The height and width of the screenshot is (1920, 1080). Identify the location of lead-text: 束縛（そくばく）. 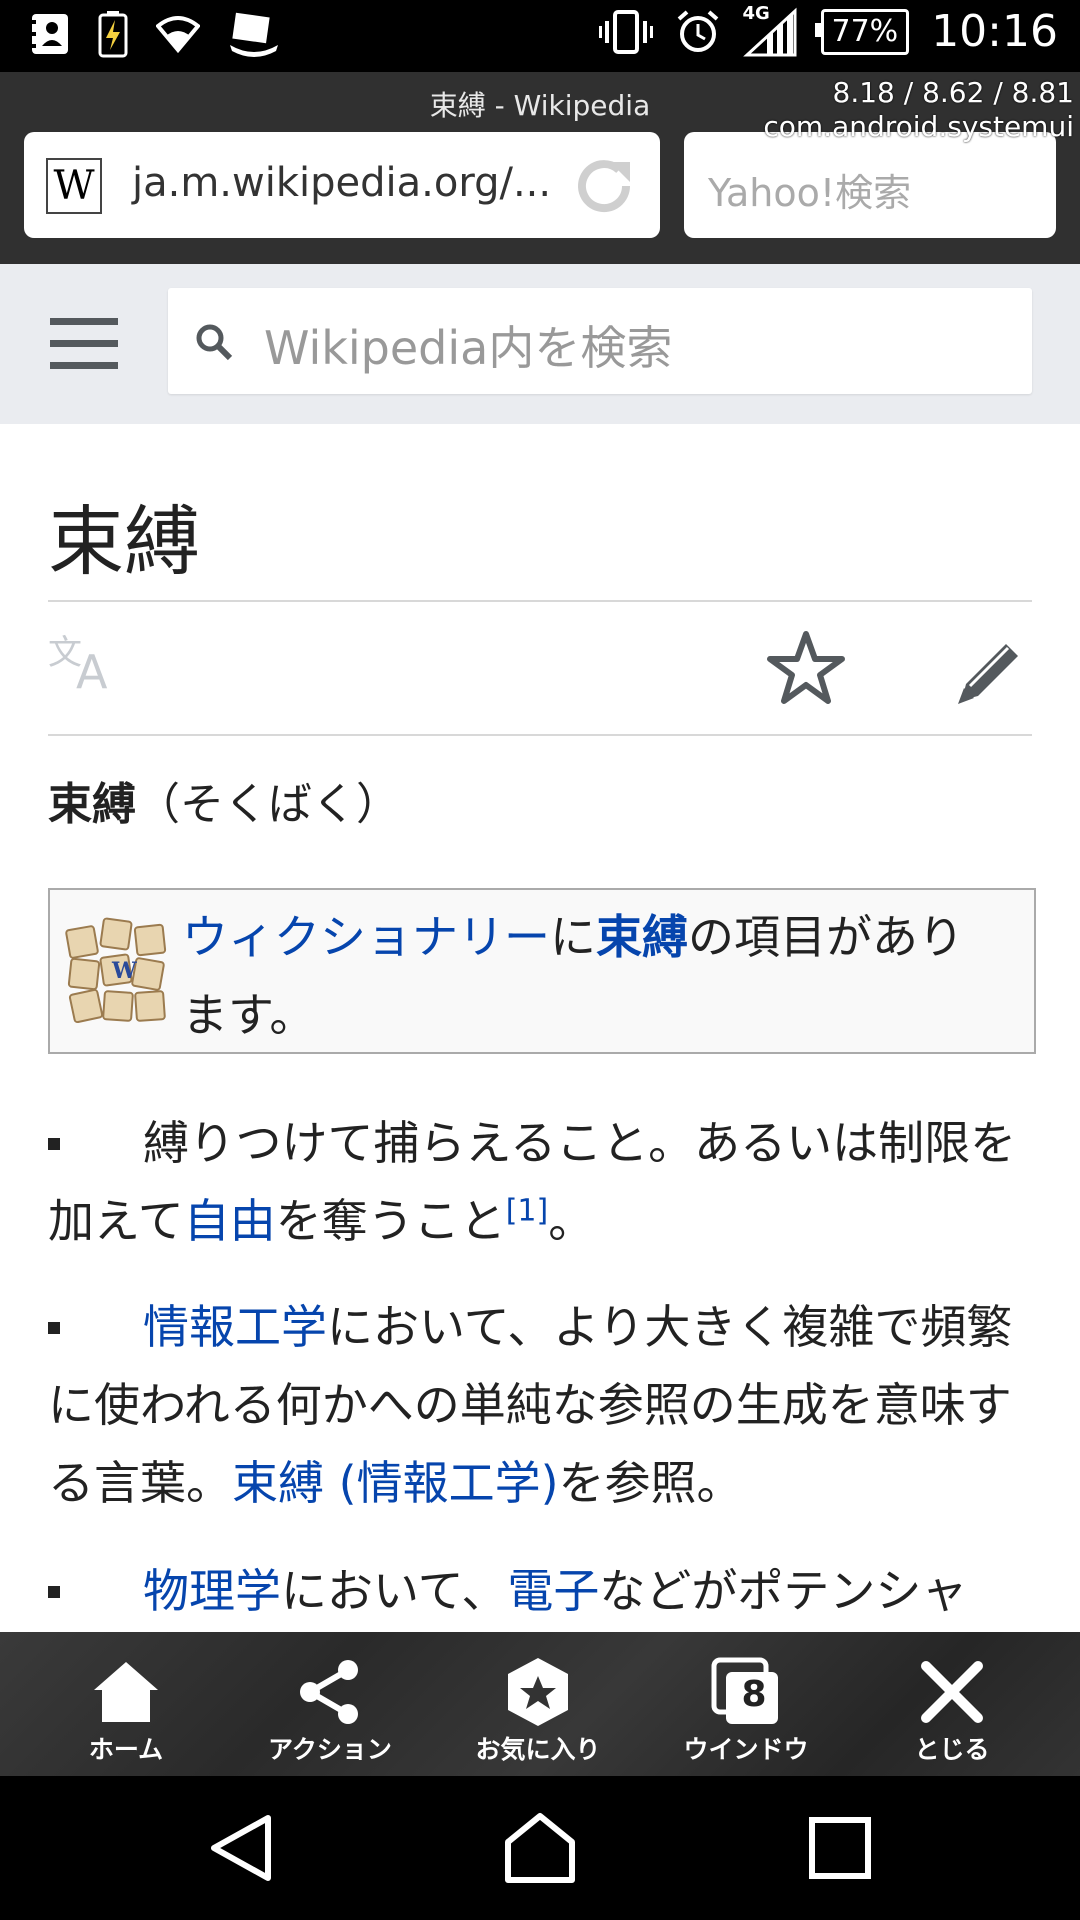
(224, 800).